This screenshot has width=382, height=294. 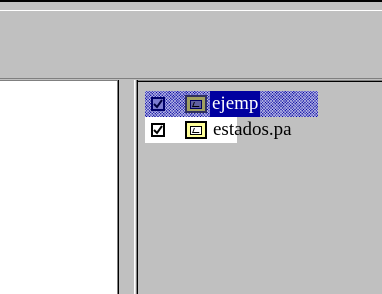 What do you see at coordinates (191, 78) in the screenshot?
I see `toolbar-shadow` at bounding box center [191, 78].